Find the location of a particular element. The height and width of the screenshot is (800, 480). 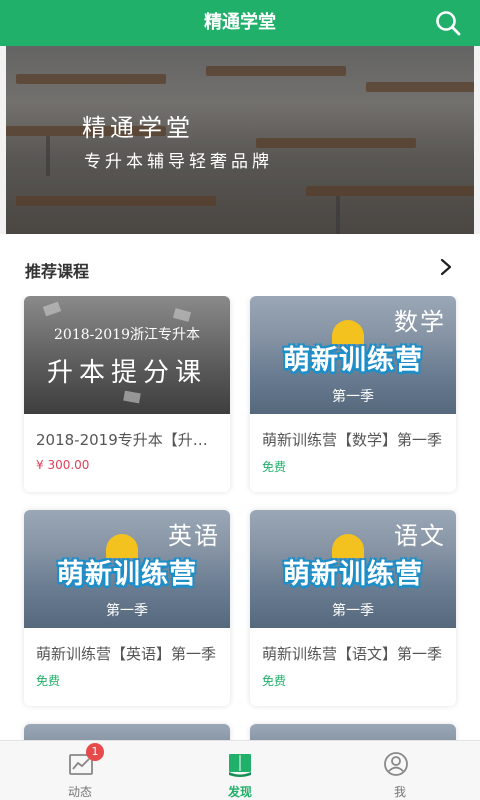

course-price: ¥ 300.00 is located at coordinates (63, 465).